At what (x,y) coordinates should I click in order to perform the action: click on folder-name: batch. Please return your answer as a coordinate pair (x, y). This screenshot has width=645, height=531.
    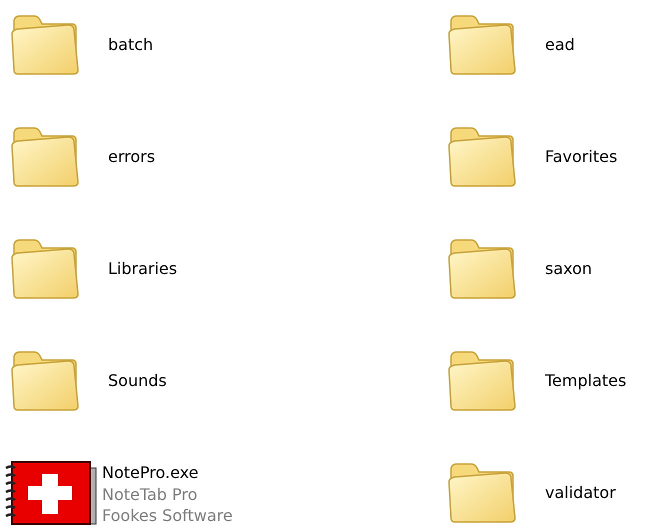
    Looking at the image, I should click on (131, 45).